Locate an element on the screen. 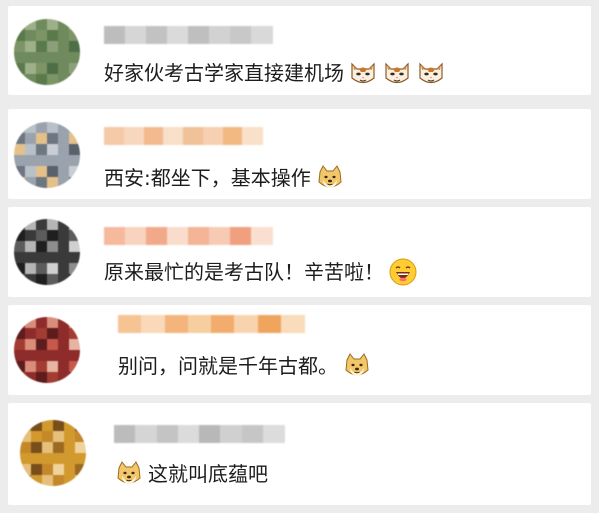  comment-text-row: 好家伙考古学家直接建机场 is located at coordinates (275, 73).